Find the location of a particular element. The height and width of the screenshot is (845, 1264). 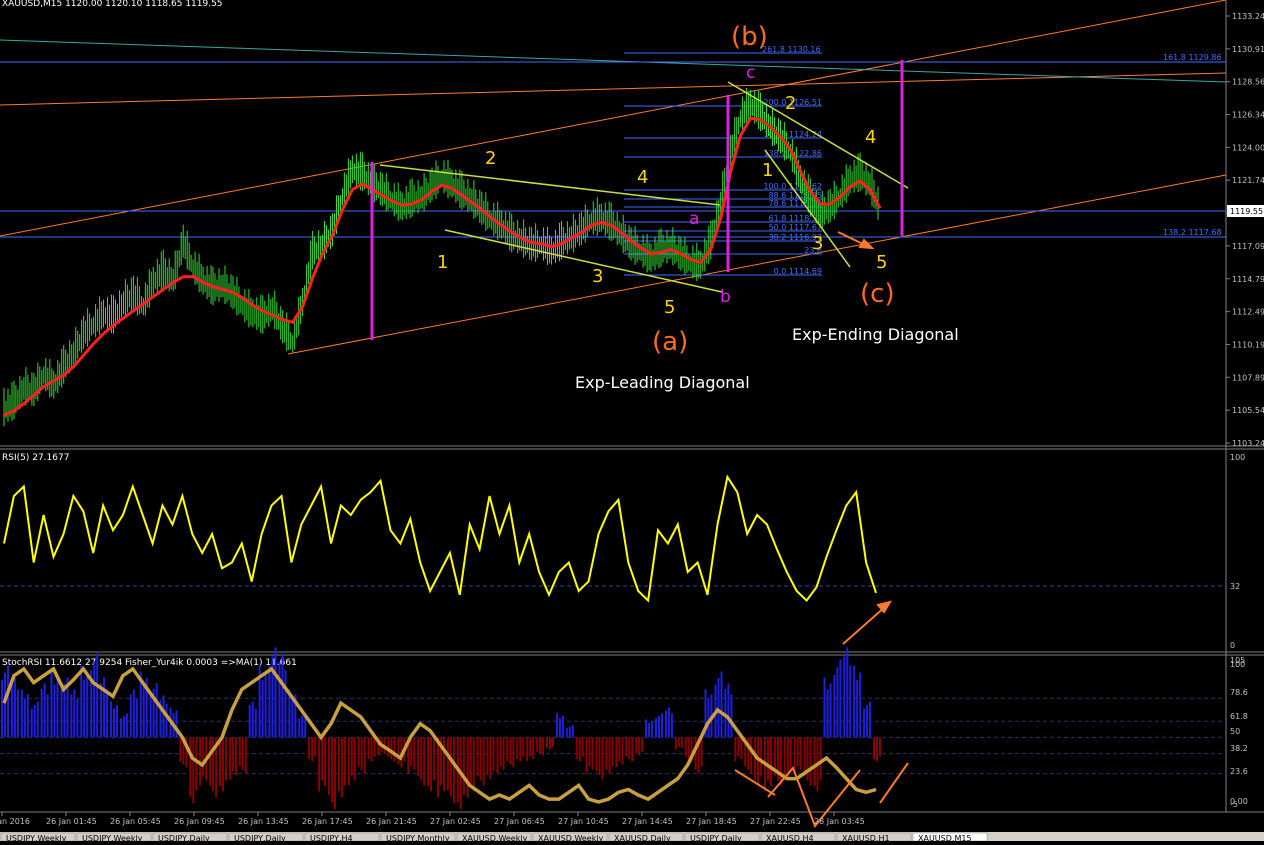

annotation-ending: Exp-Ending Diagonal is located at coordinates (875, 334).